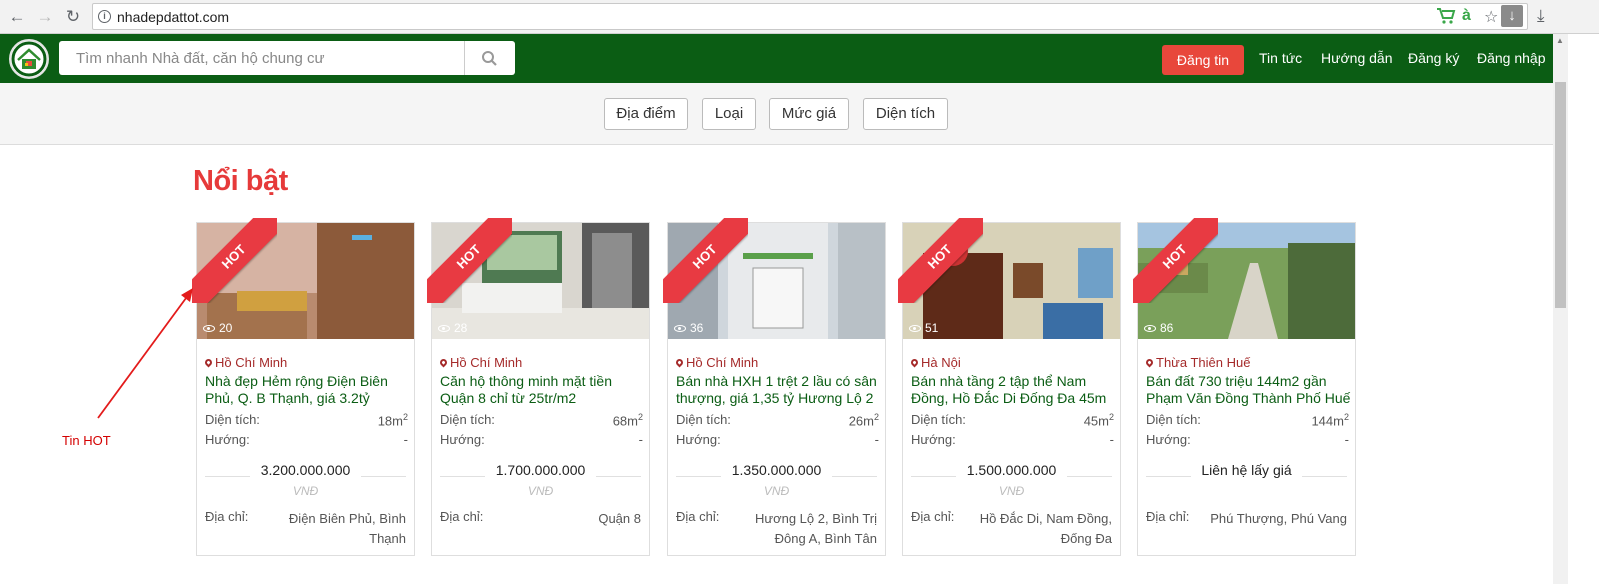 The height and width of the screenshot is (584, 1599). What do you see at coordinates (810, 16) in the screenshot?
I see `address-bar: i nhadepdattot.com à ☆` at bounding box center [810, 16].